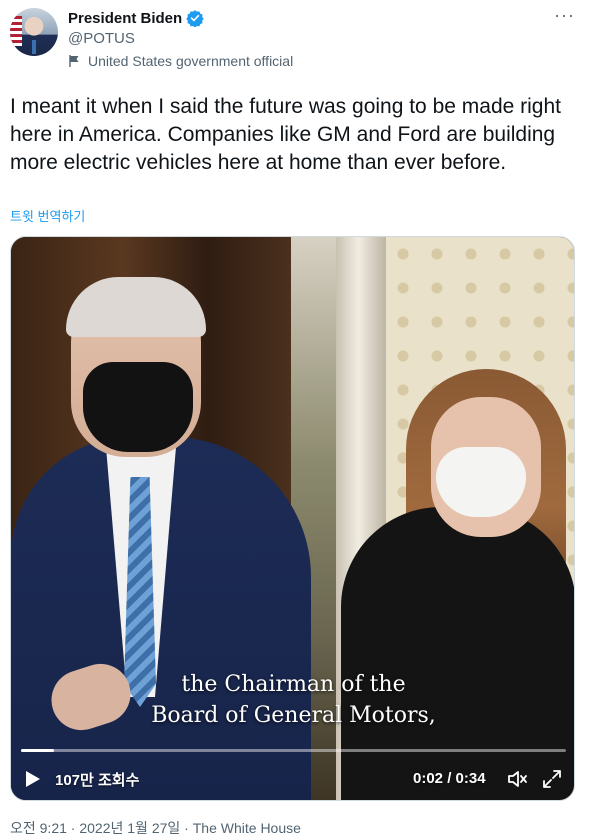 This screenshot has height=838, width=589. I want to click on play-icon, so click(33, 779).